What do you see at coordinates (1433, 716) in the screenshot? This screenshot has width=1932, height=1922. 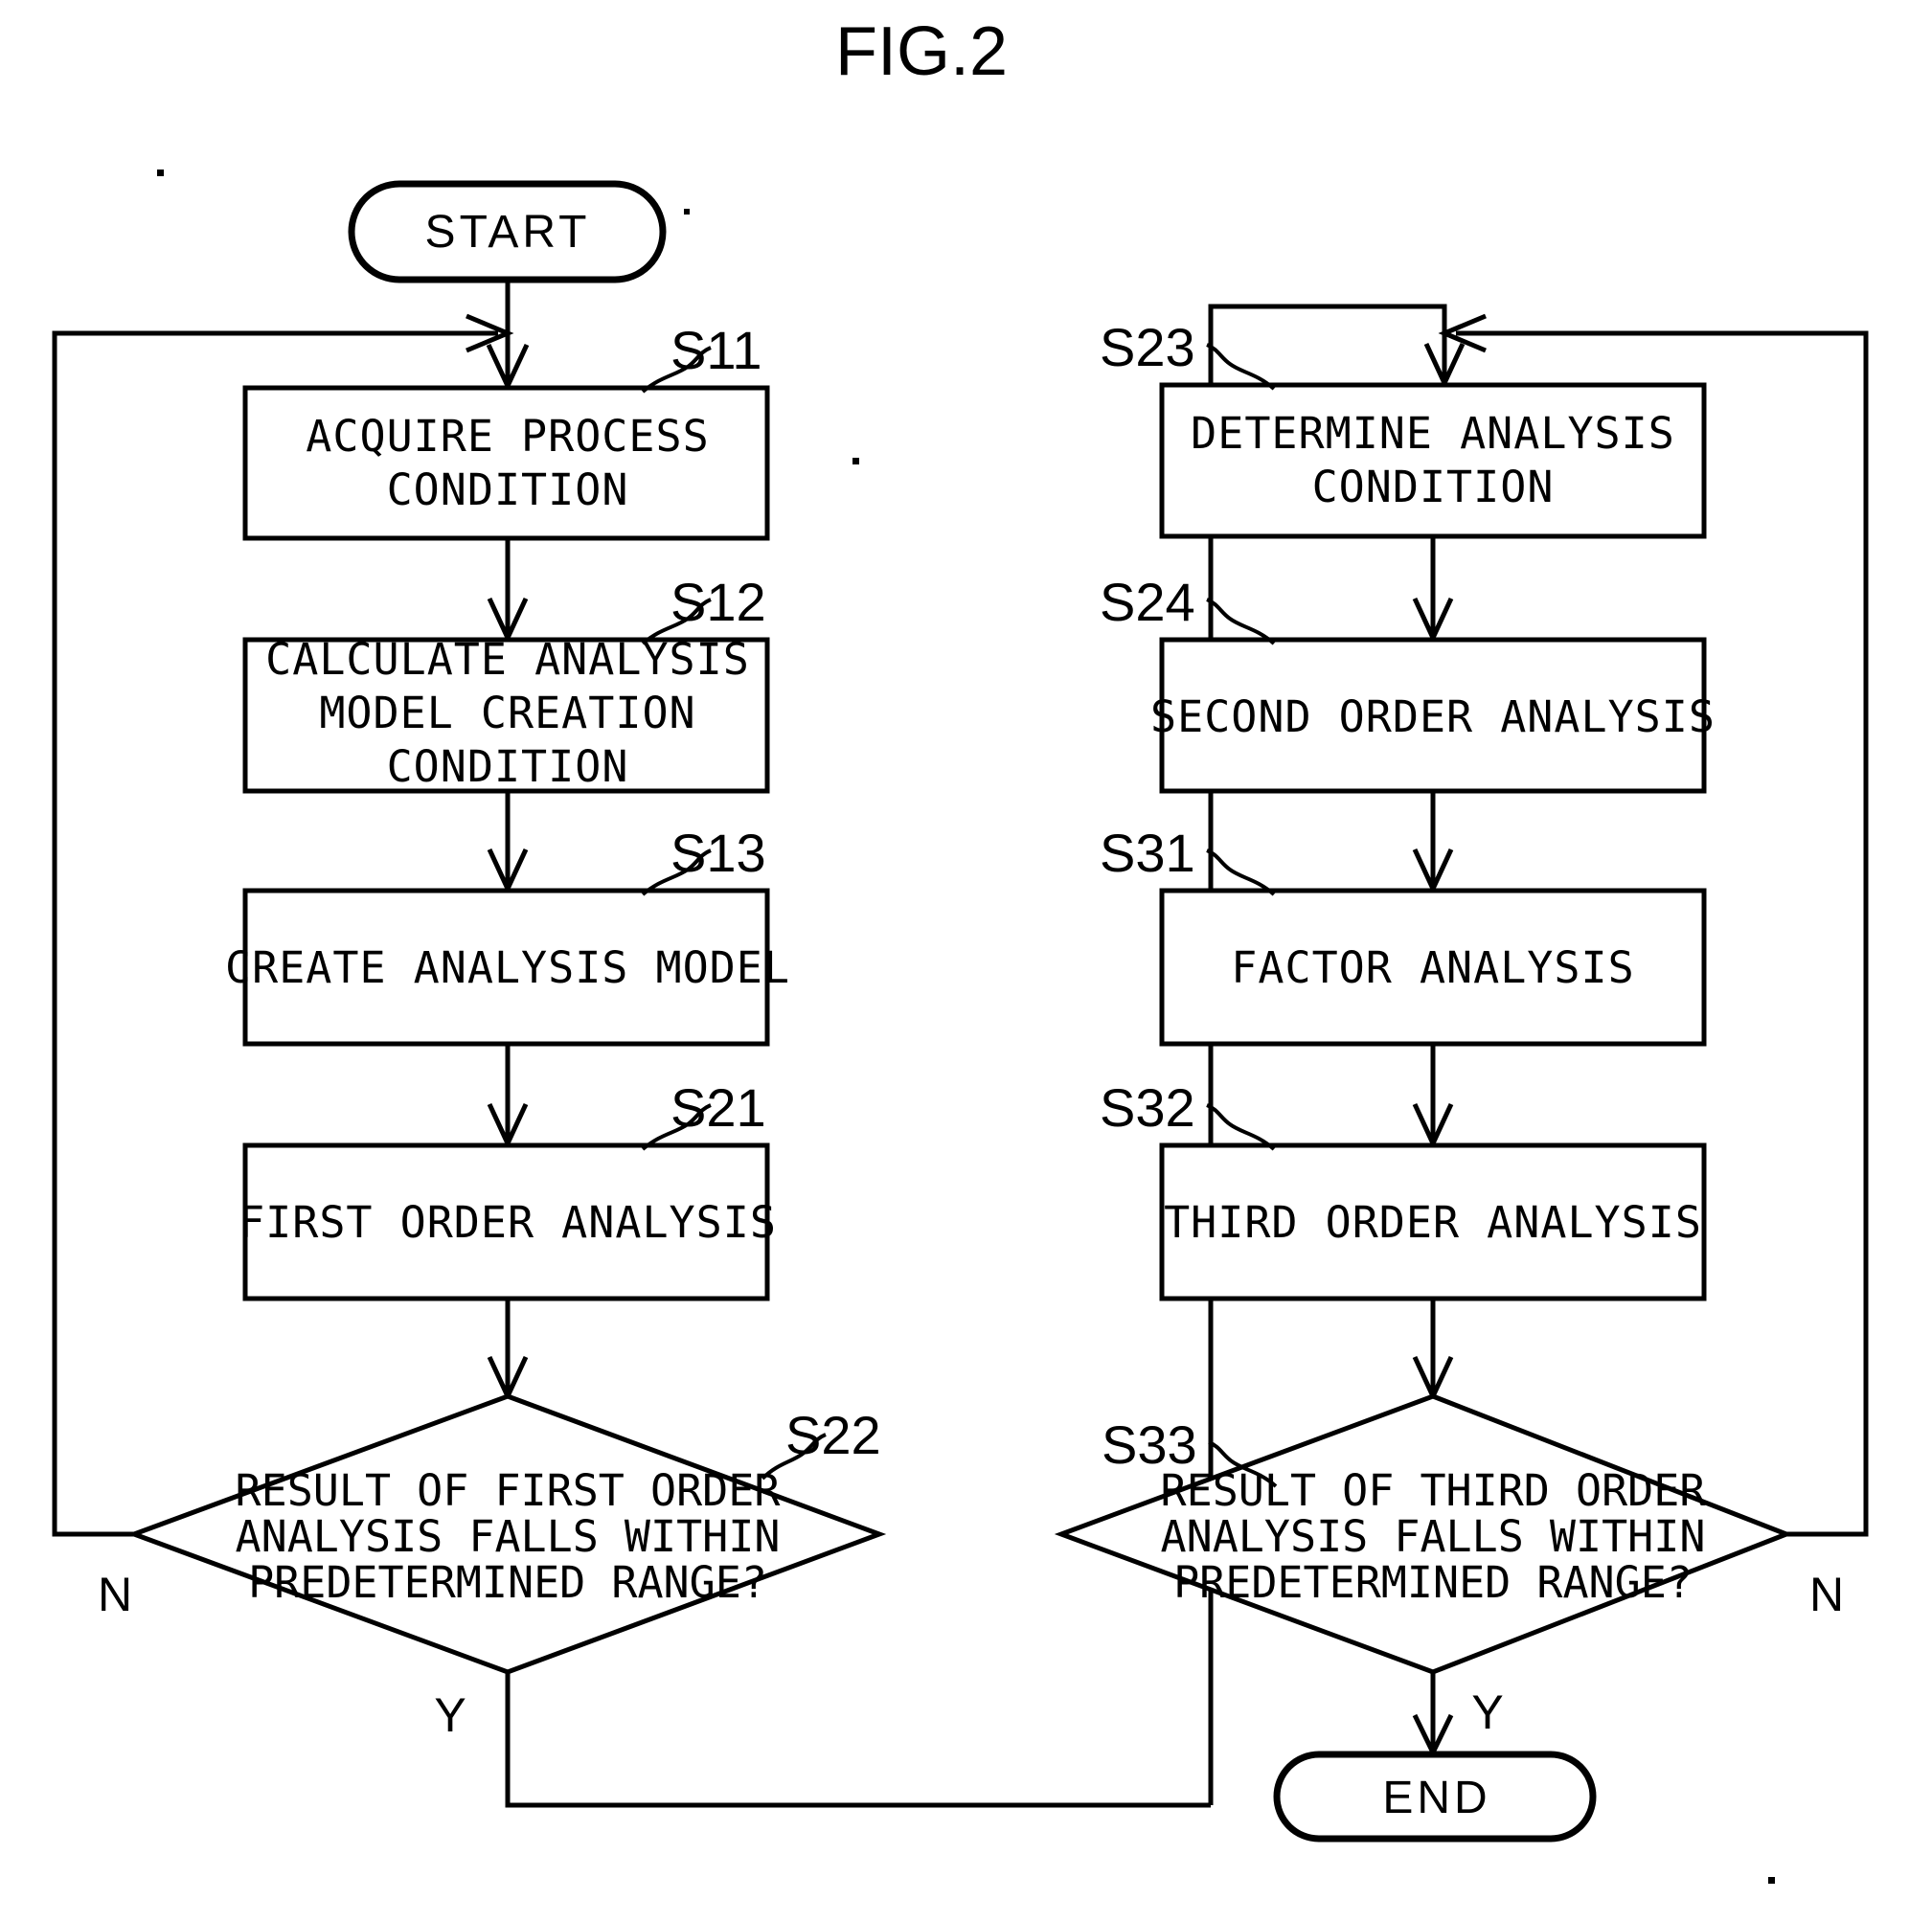 I see `process-box-s24-line1: SECOND ORDER ANALYSIS` at bounding box center [1433, 716].